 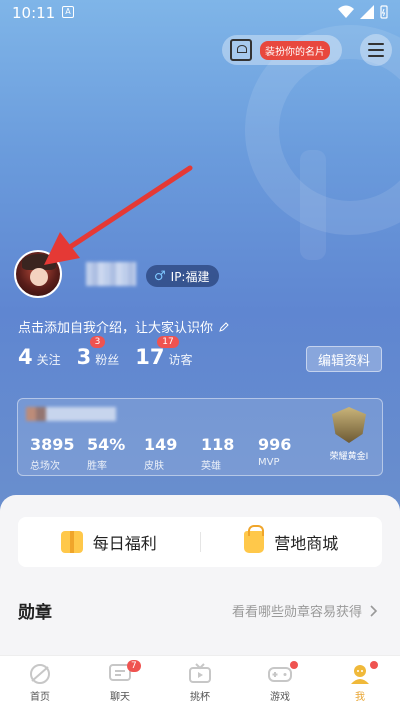 I want to click on game-stats: 3895 总场次 54% 胜率 149 皮肤 118 英雄 996 MVP, so click(x=170, y=453).